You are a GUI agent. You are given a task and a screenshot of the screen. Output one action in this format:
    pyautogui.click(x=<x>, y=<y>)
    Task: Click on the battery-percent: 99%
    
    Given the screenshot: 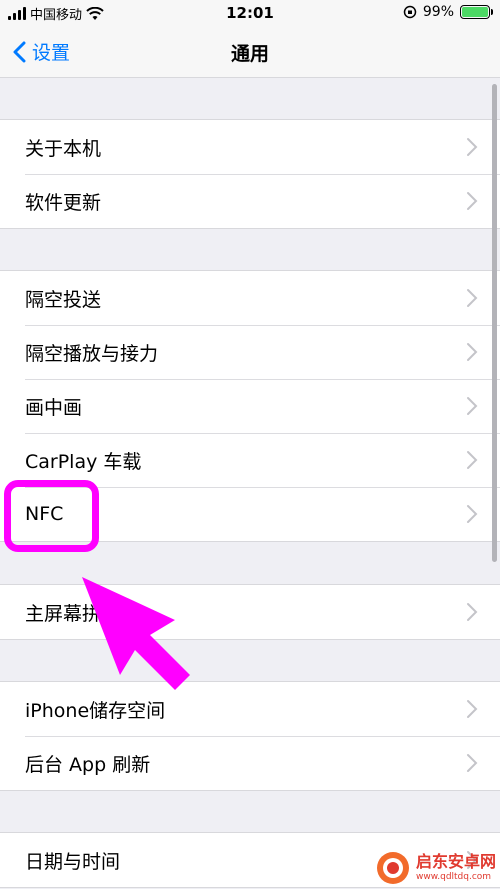 What is the action you would take?
    pyautogui.click(x=438, y=12)
    